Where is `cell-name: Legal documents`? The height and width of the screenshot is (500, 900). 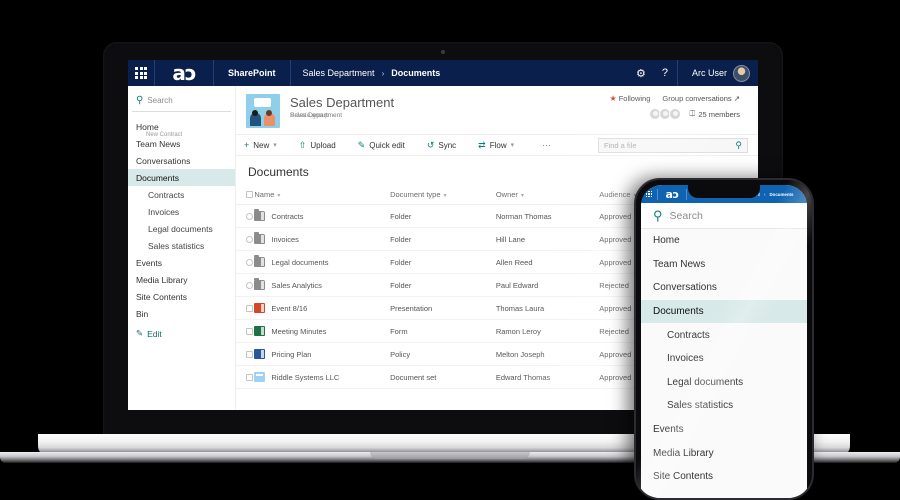
cell-name: Legal documents is located at coordinates (322, 262).